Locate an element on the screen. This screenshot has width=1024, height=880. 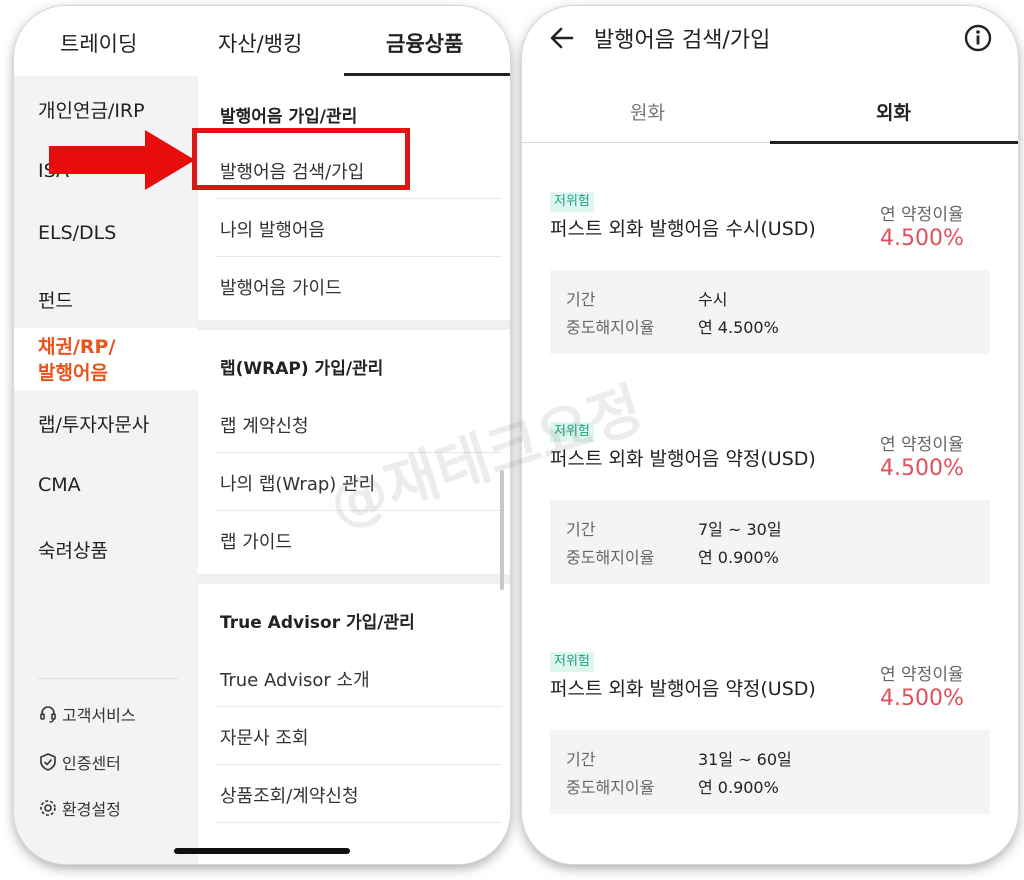
tab-trading: 트레이딩 is located at coordinates (98, 43).